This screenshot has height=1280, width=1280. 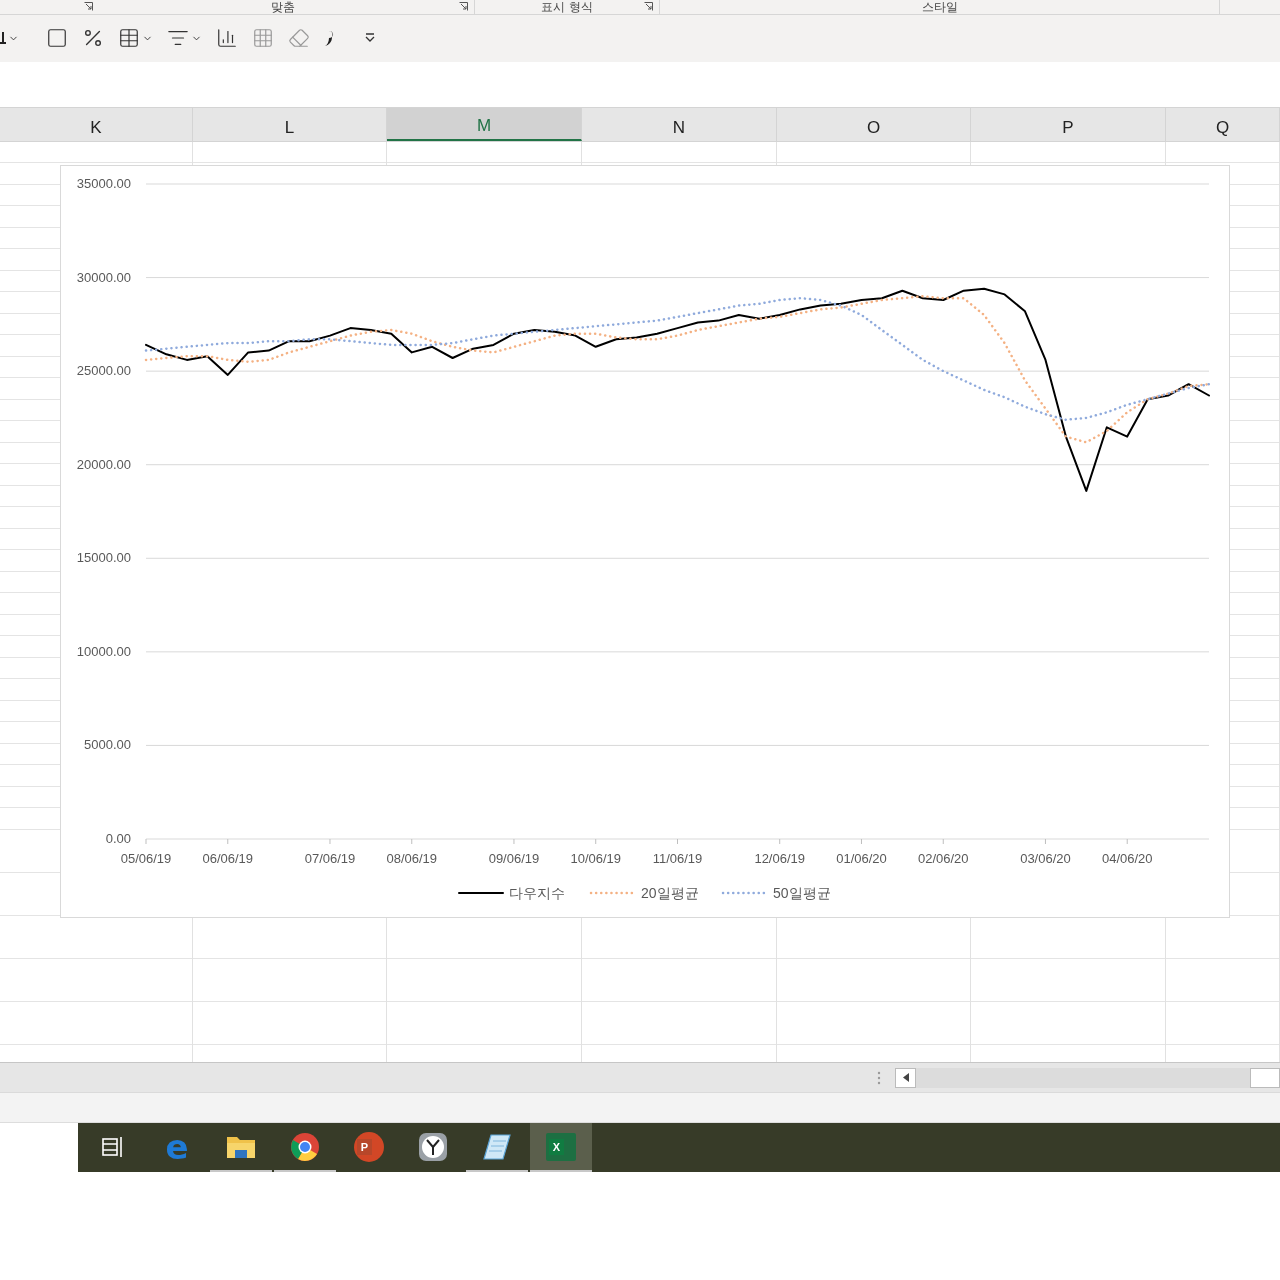 I want to click on column-header: K, so click(x=96, y=124).